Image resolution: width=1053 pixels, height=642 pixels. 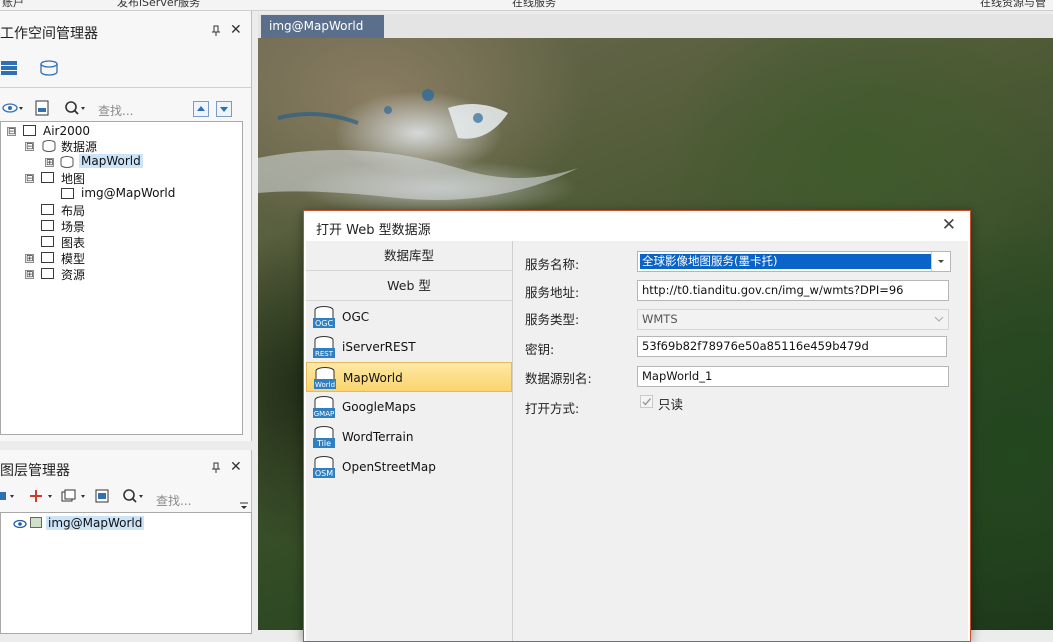 I want to click on tile-badge-text: Tile, so click(x=323, y=443).